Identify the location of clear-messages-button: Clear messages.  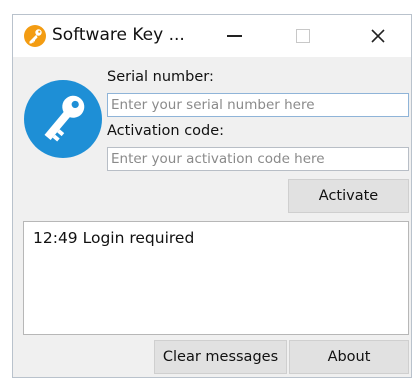
(220, 357).